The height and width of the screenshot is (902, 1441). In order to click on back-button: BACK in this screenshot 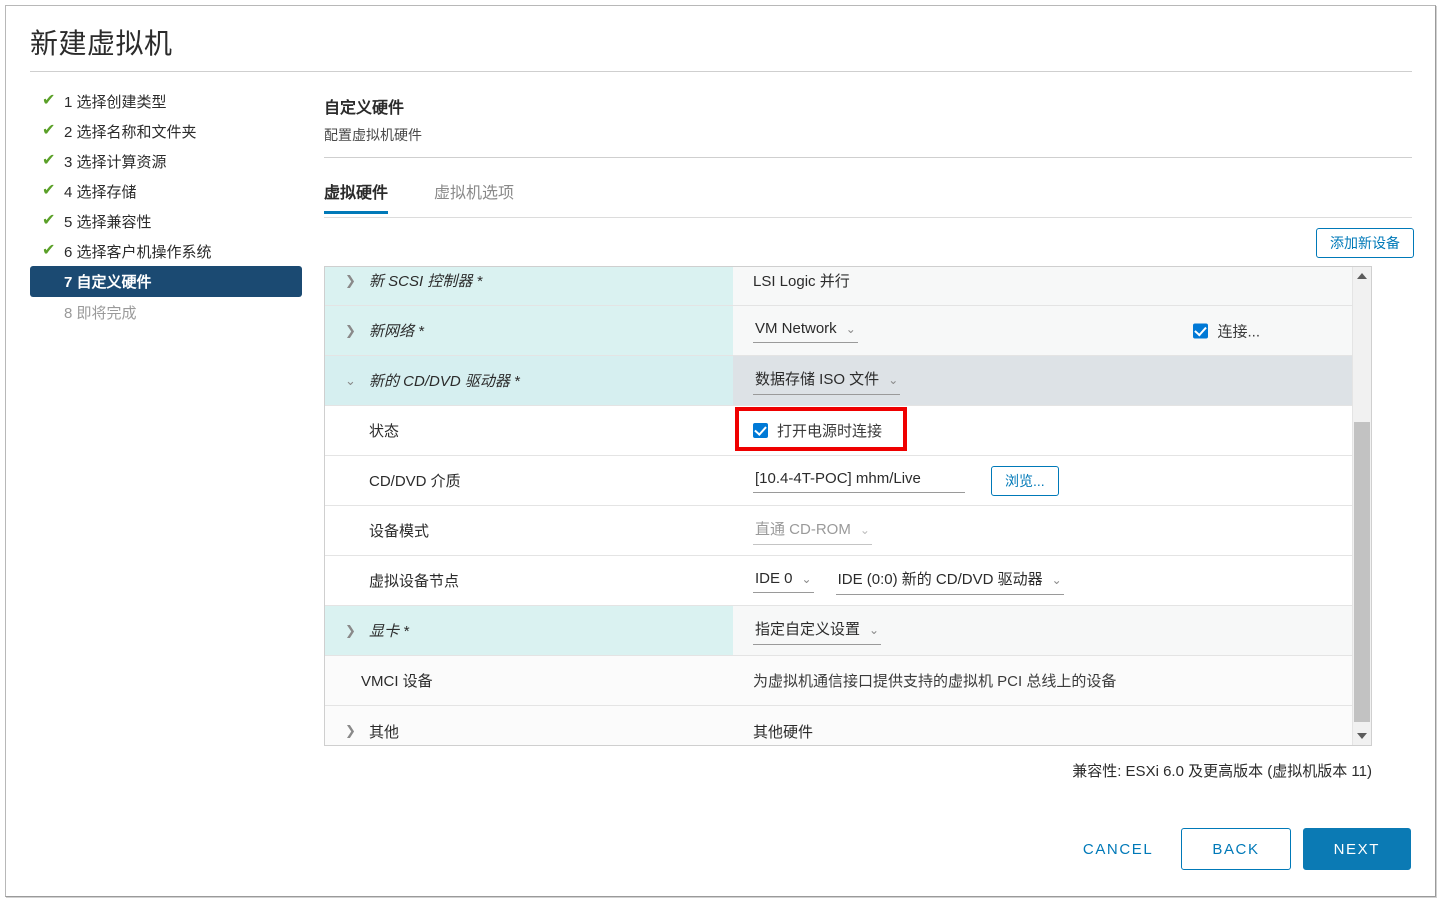, I will do `click(1236, 849)`.